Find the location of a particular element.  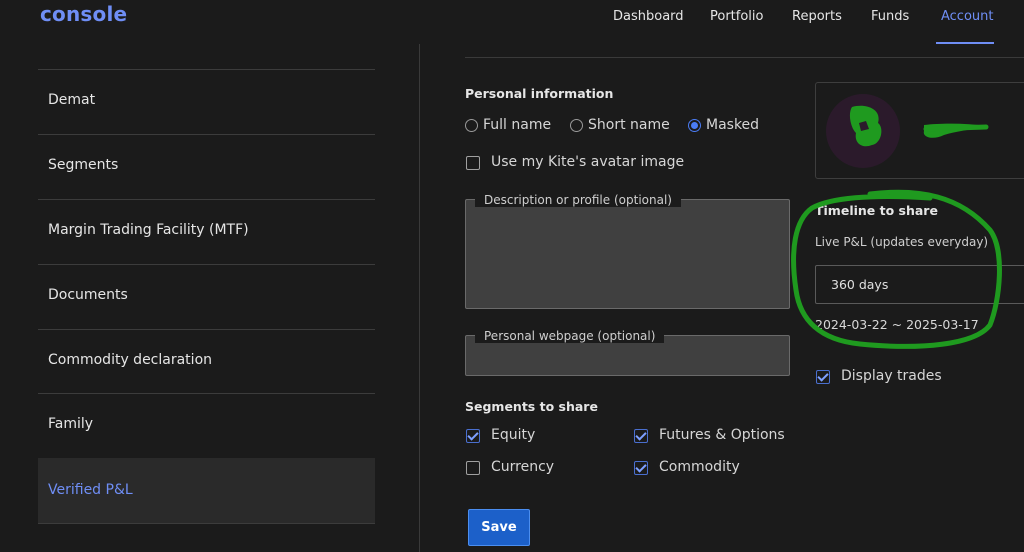

checkbox-label: Futures & Options is located at coordinates (722, 435).